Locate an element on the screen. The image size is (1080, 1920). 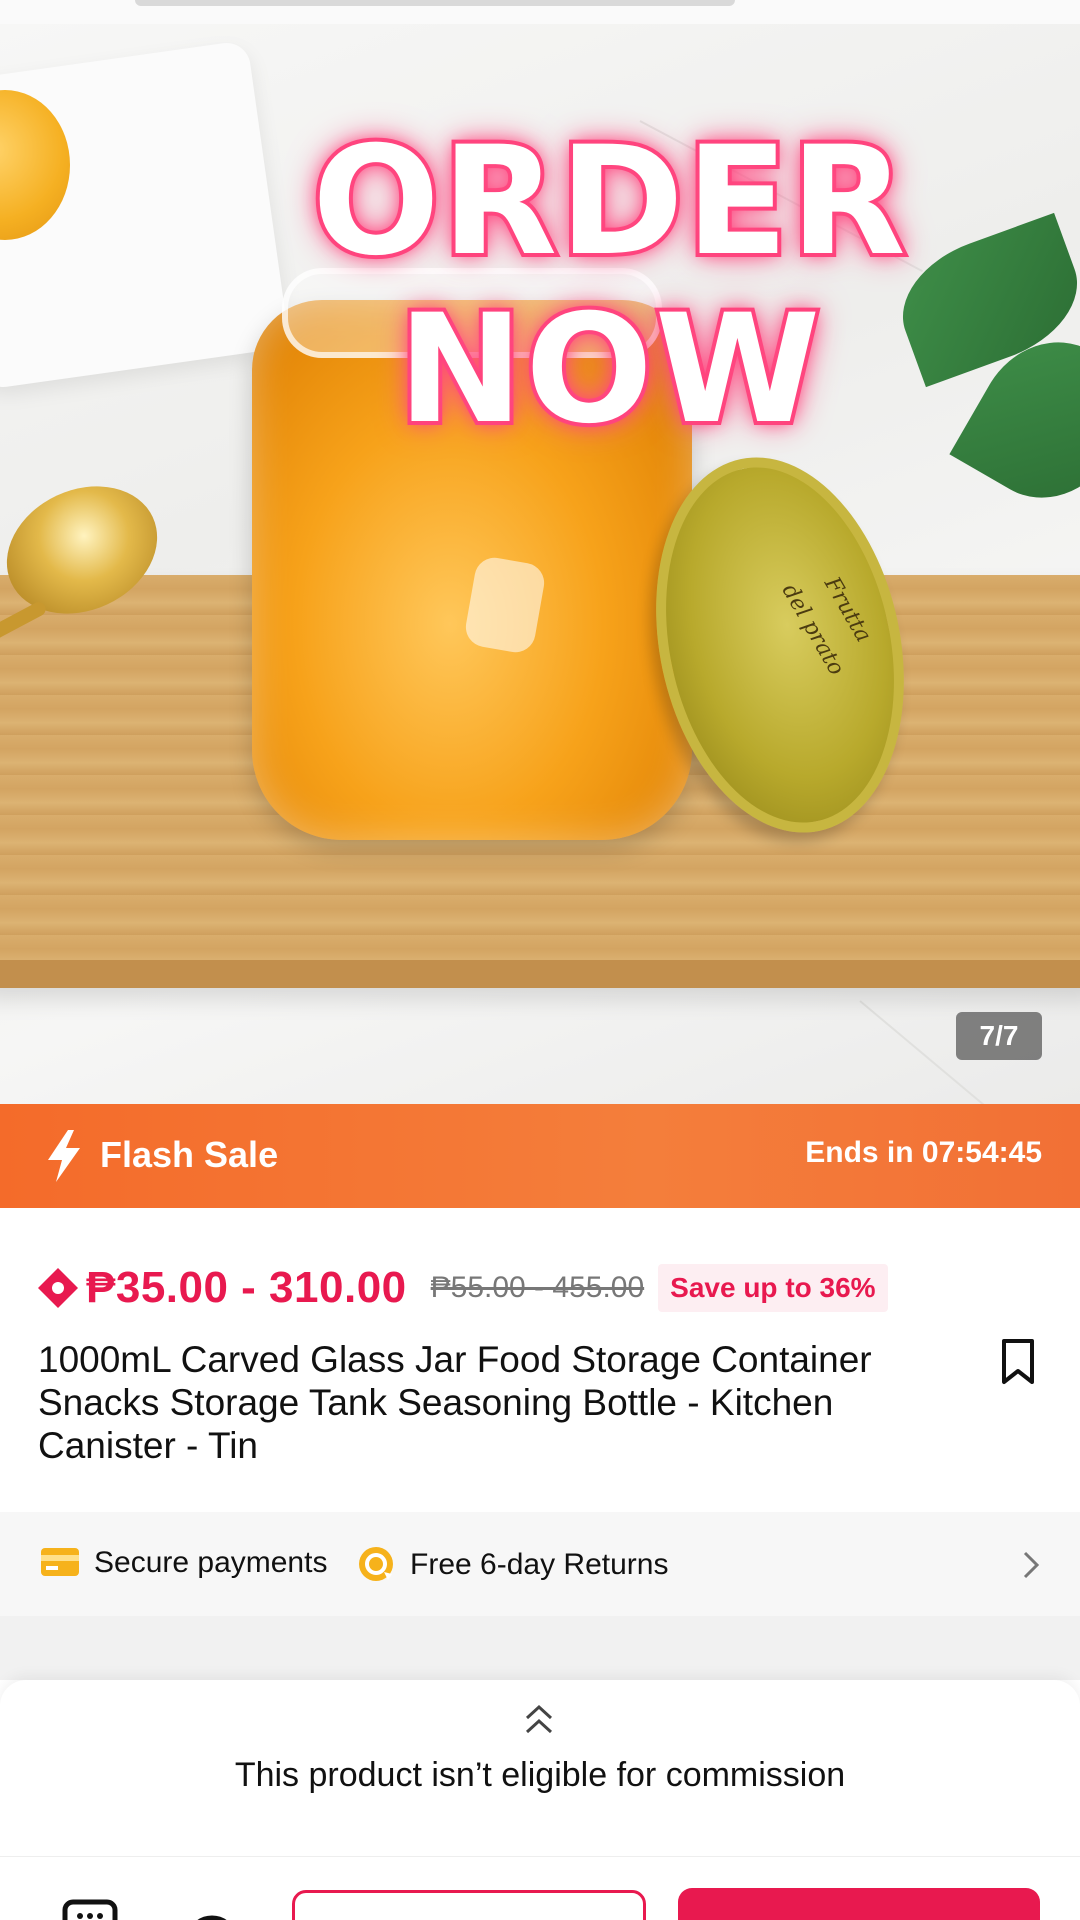
section-divider is located at coordinates (540, 1648).